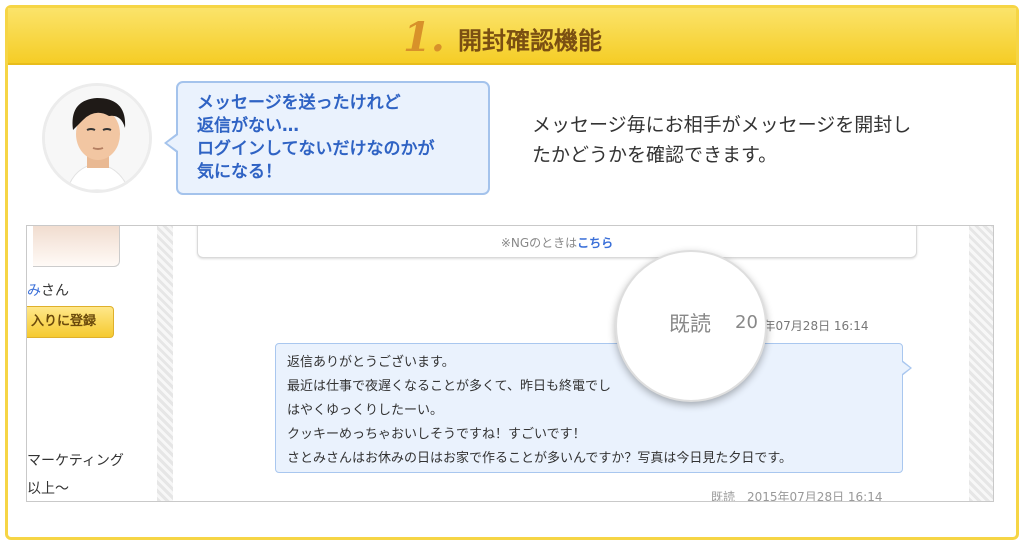 The image size is (1024, 545). Describe the element at coordinates (92, 363) in the screenshot. I see `profile-sidebar: みさん 入りに登録 マーケティング 以上〜` at that location.